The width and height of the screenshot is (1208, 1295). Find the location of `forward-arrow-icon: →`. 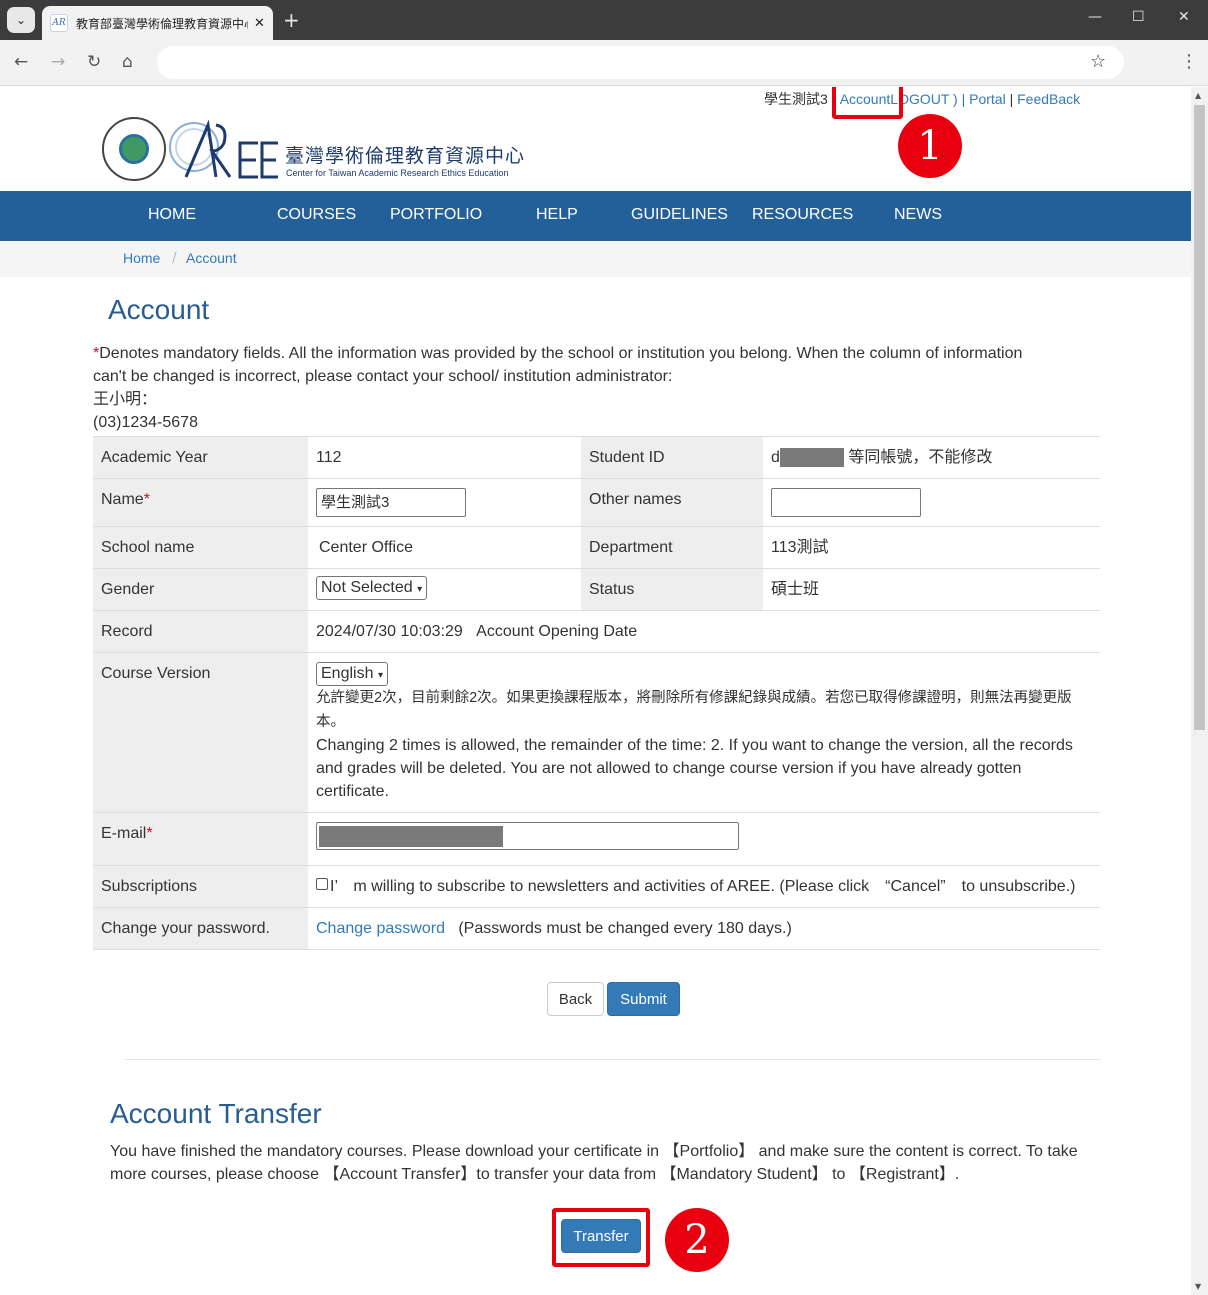

forward-arrow-icon: → is located at coordinates (58, 62).